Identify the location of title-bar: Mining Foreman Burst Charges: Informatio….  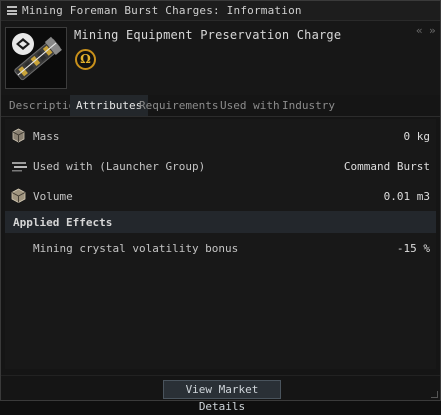
(220, 11).